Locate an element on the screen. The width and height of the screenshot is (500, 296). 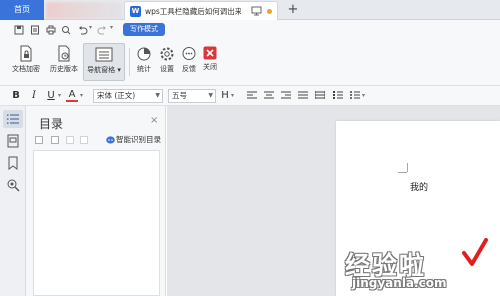
distributed-align-icon is located at coordinates (320, 95).